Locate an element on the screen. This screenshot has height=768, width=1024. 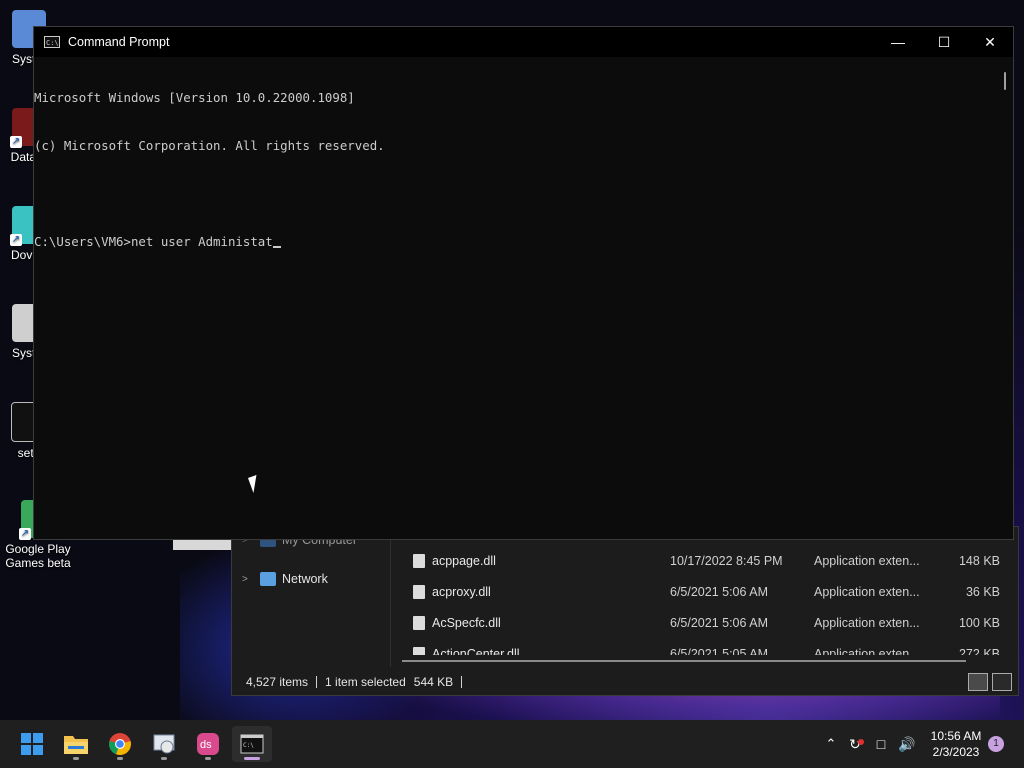
nav-item-network: > Network is located at coordinates (285, 579).